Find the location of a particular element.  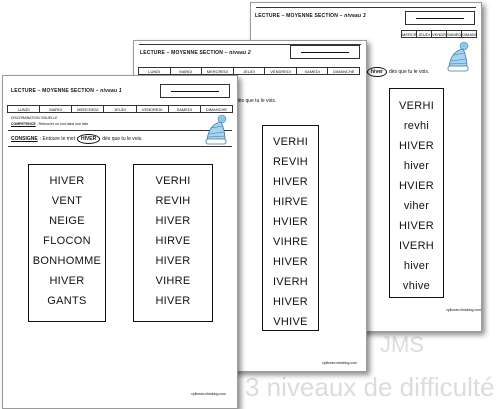

sheet2-footer: vplilosec.eklablog.com is located at coordinates (340, 363).